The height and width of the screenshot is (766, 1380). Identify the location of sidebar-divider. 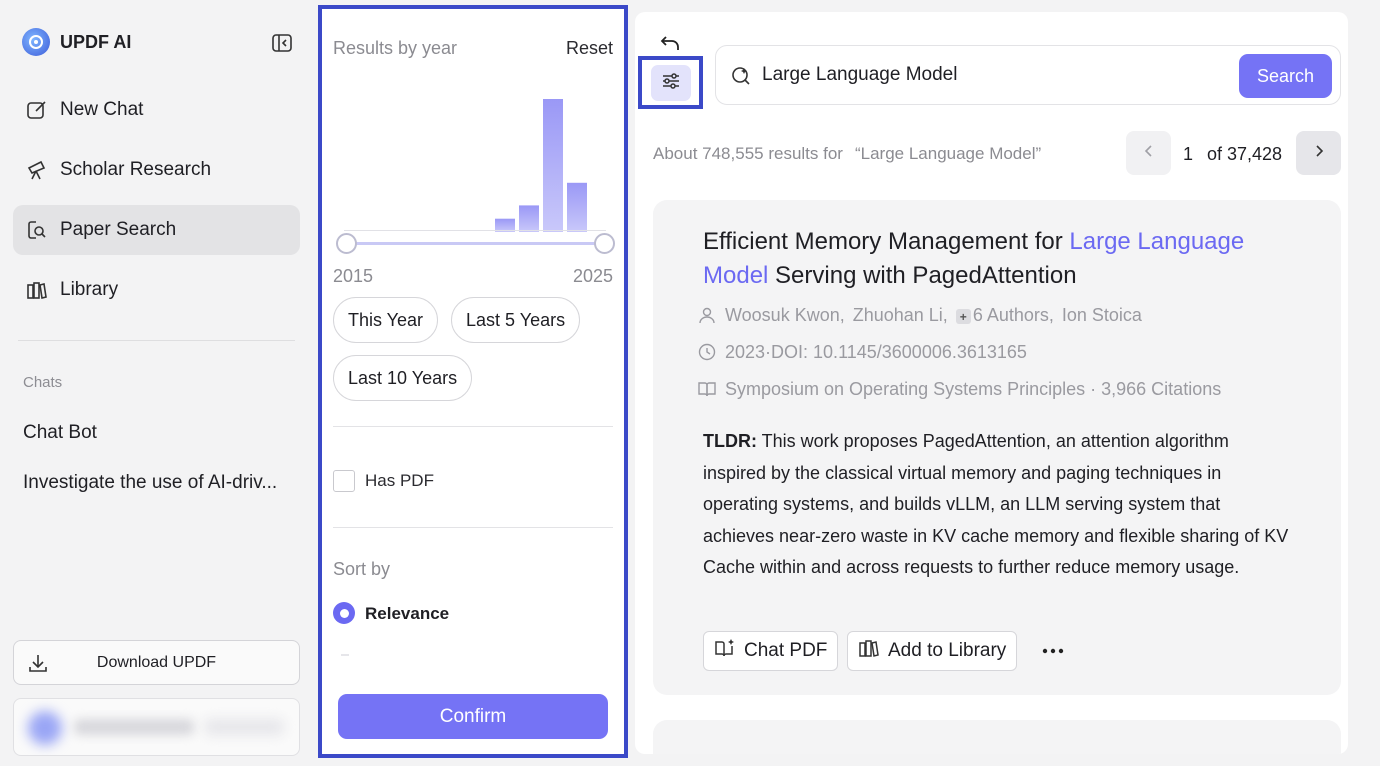
(156, 340).